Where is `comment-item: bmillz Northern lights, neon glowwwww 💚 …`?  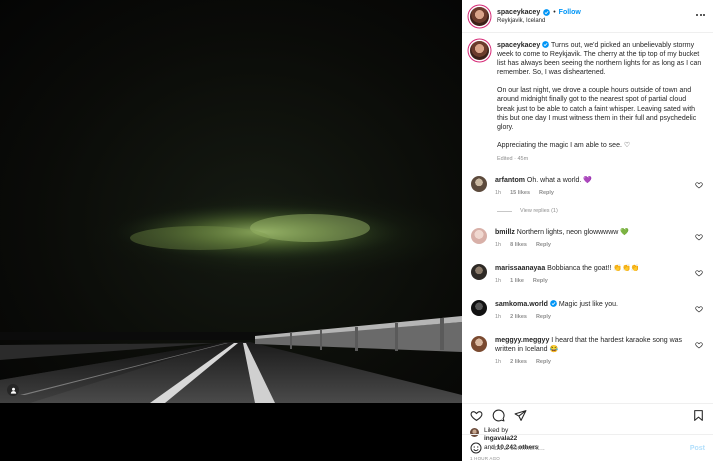 comment-item: bmillz Northern lights, neon glowwwww 💚 … is located at coordinates (587, 239).